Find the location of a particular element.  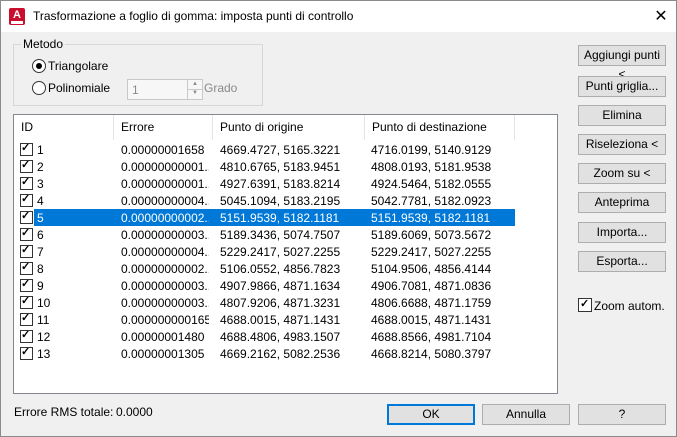

cell-destinazione: 5151.9539, 5182.1181 is located at coordinates (431, 218).